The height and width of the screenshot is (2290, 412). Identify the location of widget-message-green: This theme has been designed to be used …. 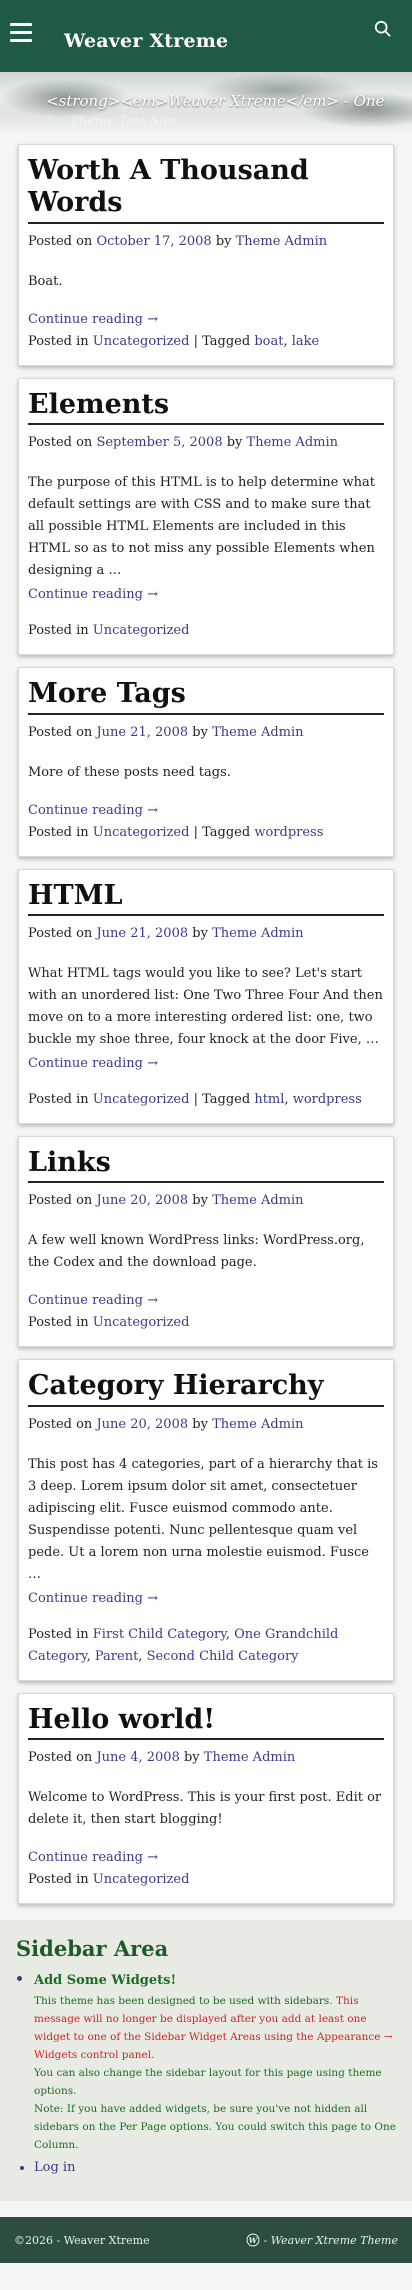
(183, 2001).